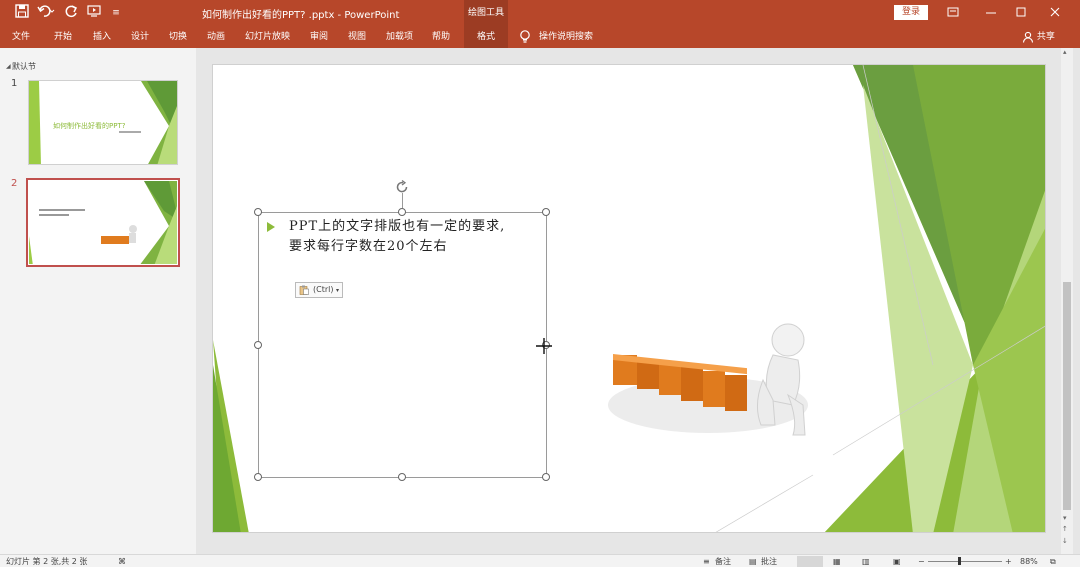 The image size is (1080, 567). Describe the element at coordinates (1065, 518) in the screenshot. I see `scroll-down-icon: ▾` at that location.